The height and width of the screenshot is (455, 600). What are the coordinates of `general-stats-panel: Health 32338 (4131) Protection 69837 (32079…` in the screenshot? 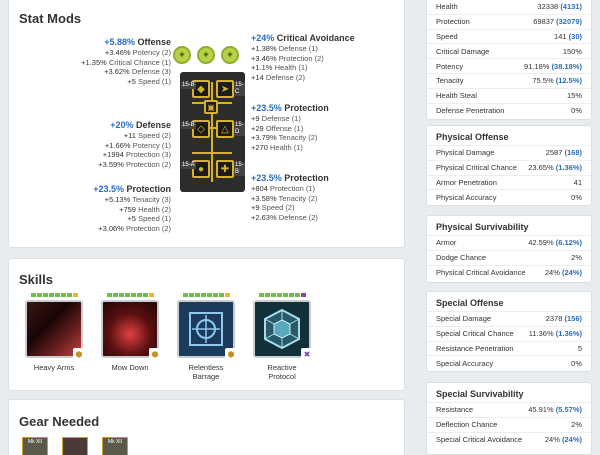 It's located at (509, 60).